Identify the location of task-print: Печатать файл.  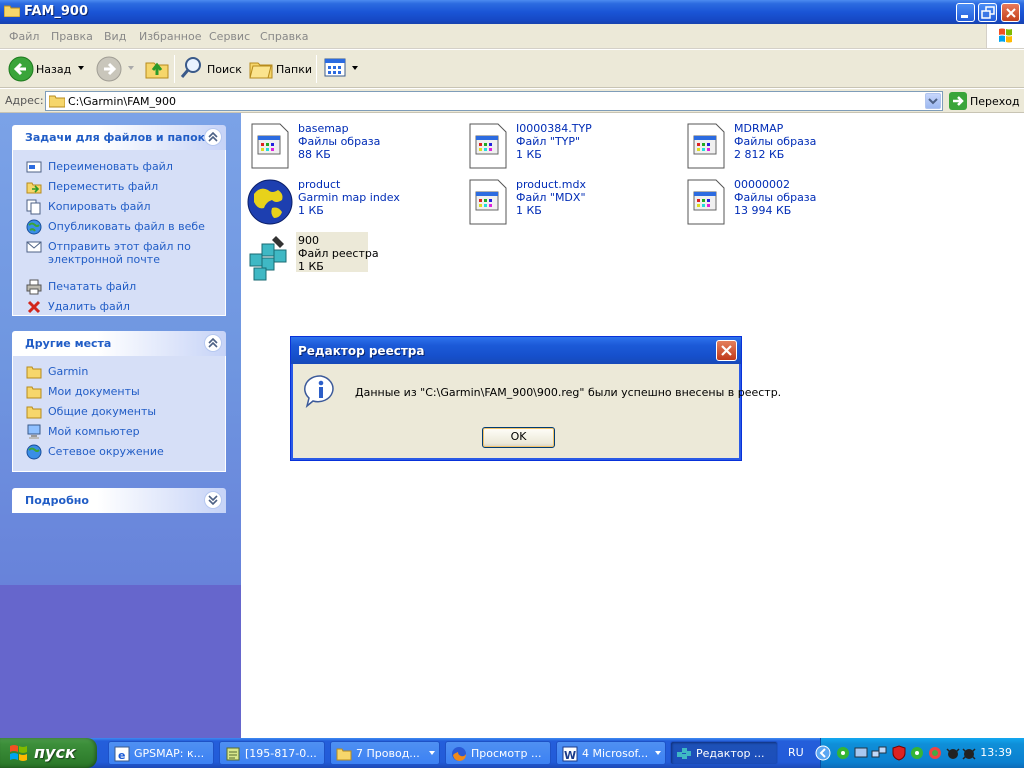
(121, 287).